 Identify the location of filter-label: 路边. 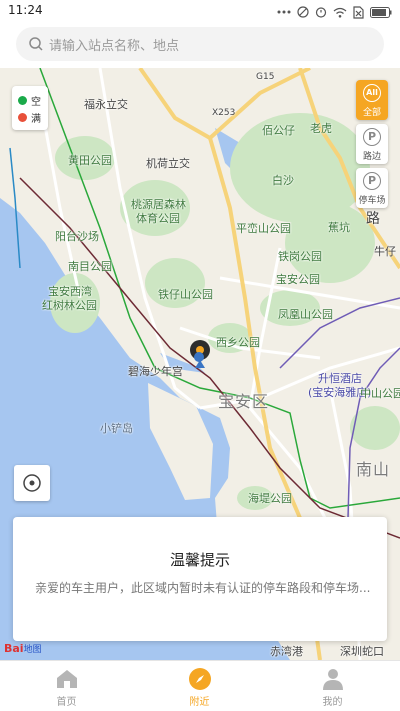
(371, 157).